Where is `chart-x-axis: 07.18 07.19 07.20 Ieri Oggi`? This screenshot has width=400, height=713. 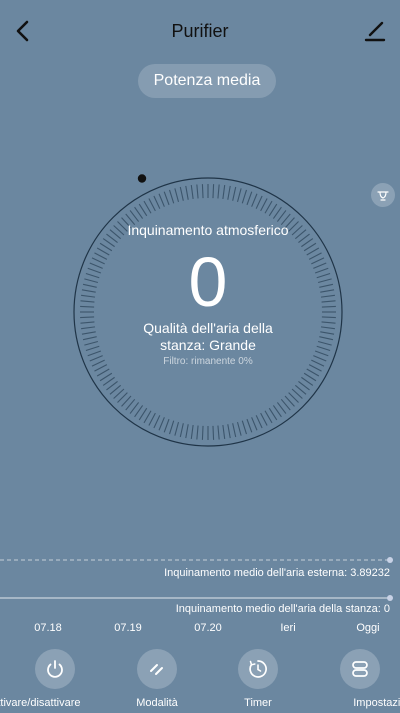 chart-x-axis: 07.18 07.19 07.20 Ieri Oggi is located at coordinates (200, 630).